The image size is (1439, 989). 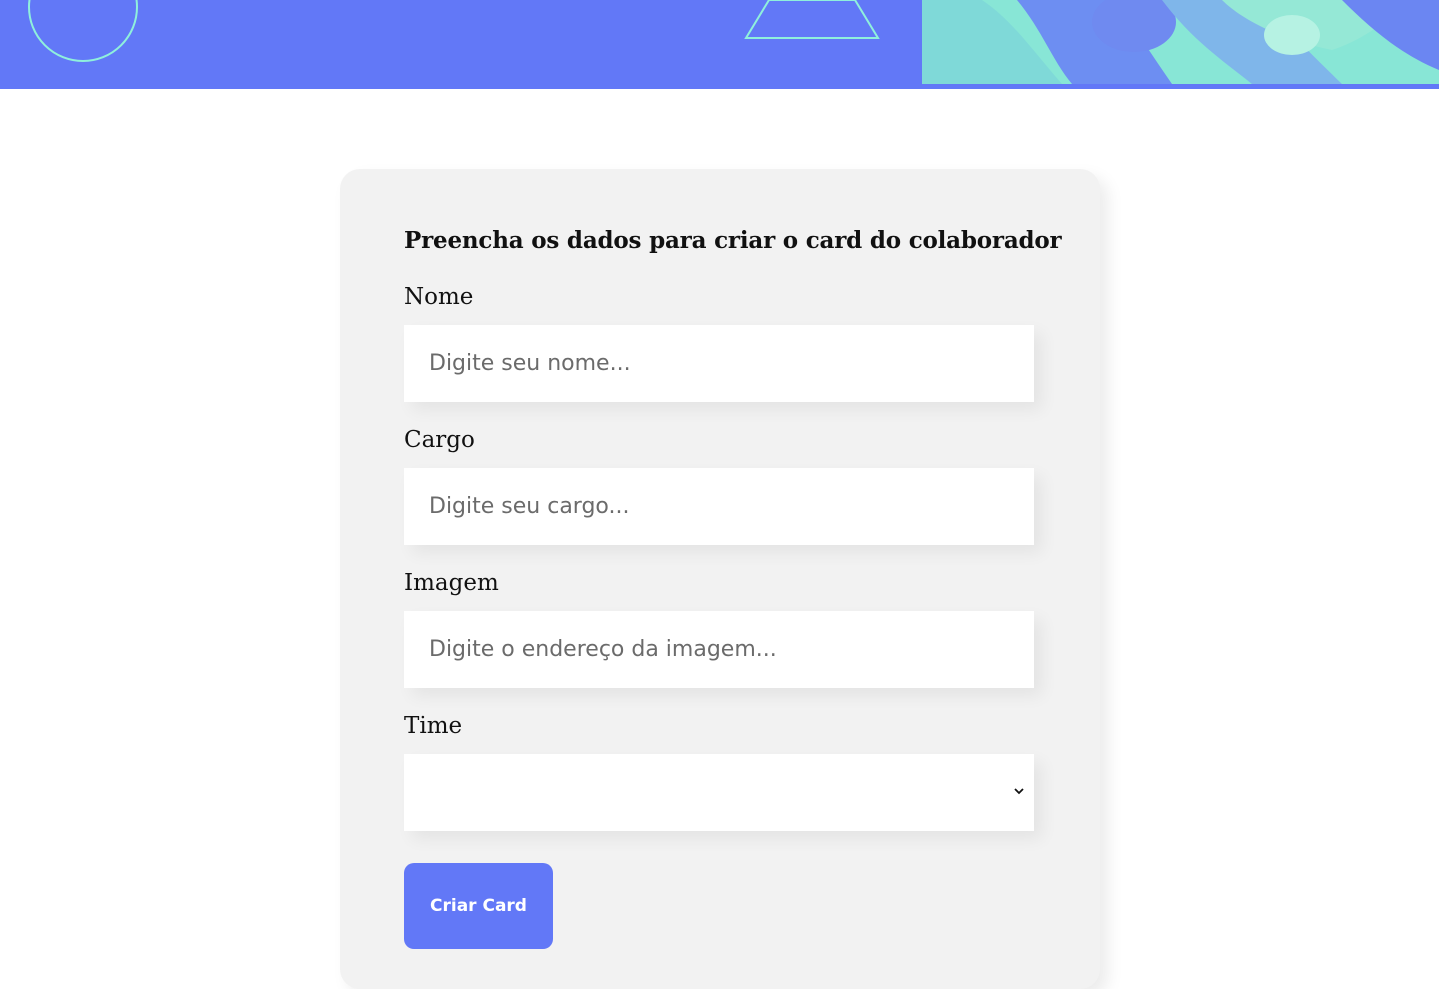 I want to click on name-label: Nome, so click(x=439, y=297).